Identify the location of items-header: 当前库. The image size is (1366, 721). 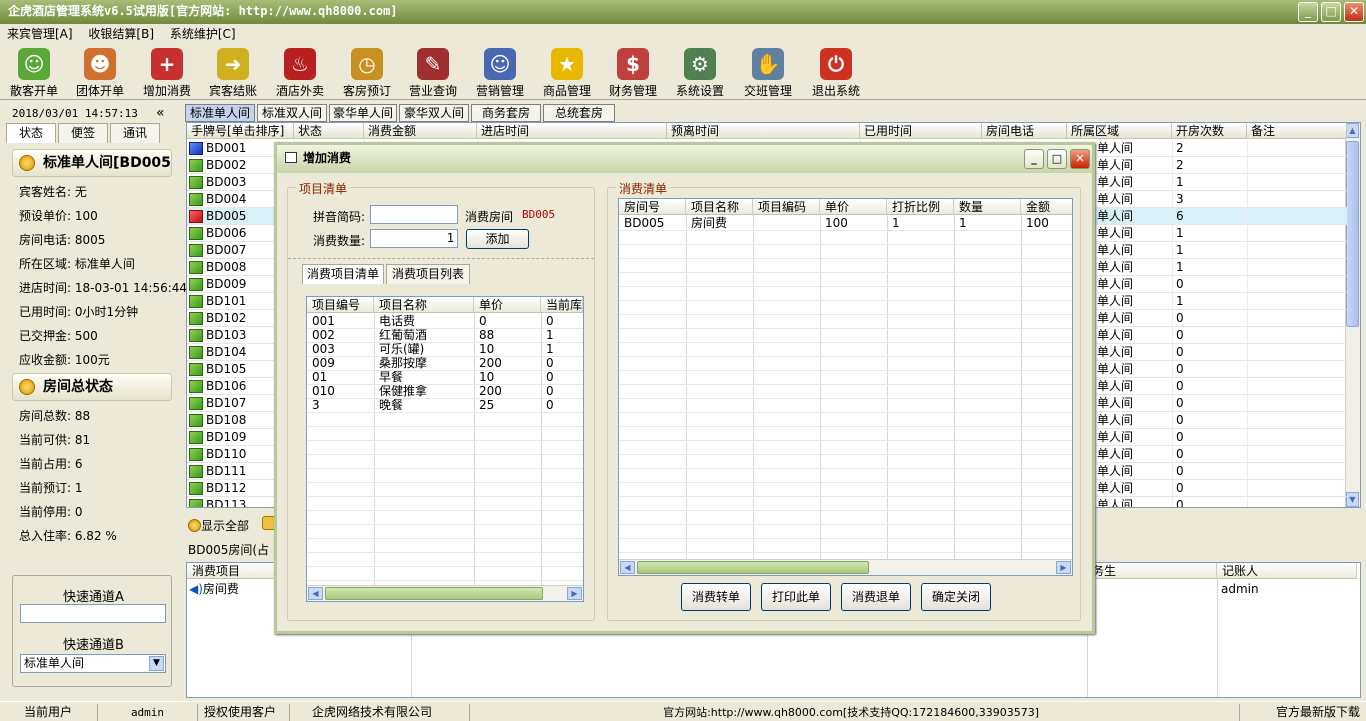
(562, 305).